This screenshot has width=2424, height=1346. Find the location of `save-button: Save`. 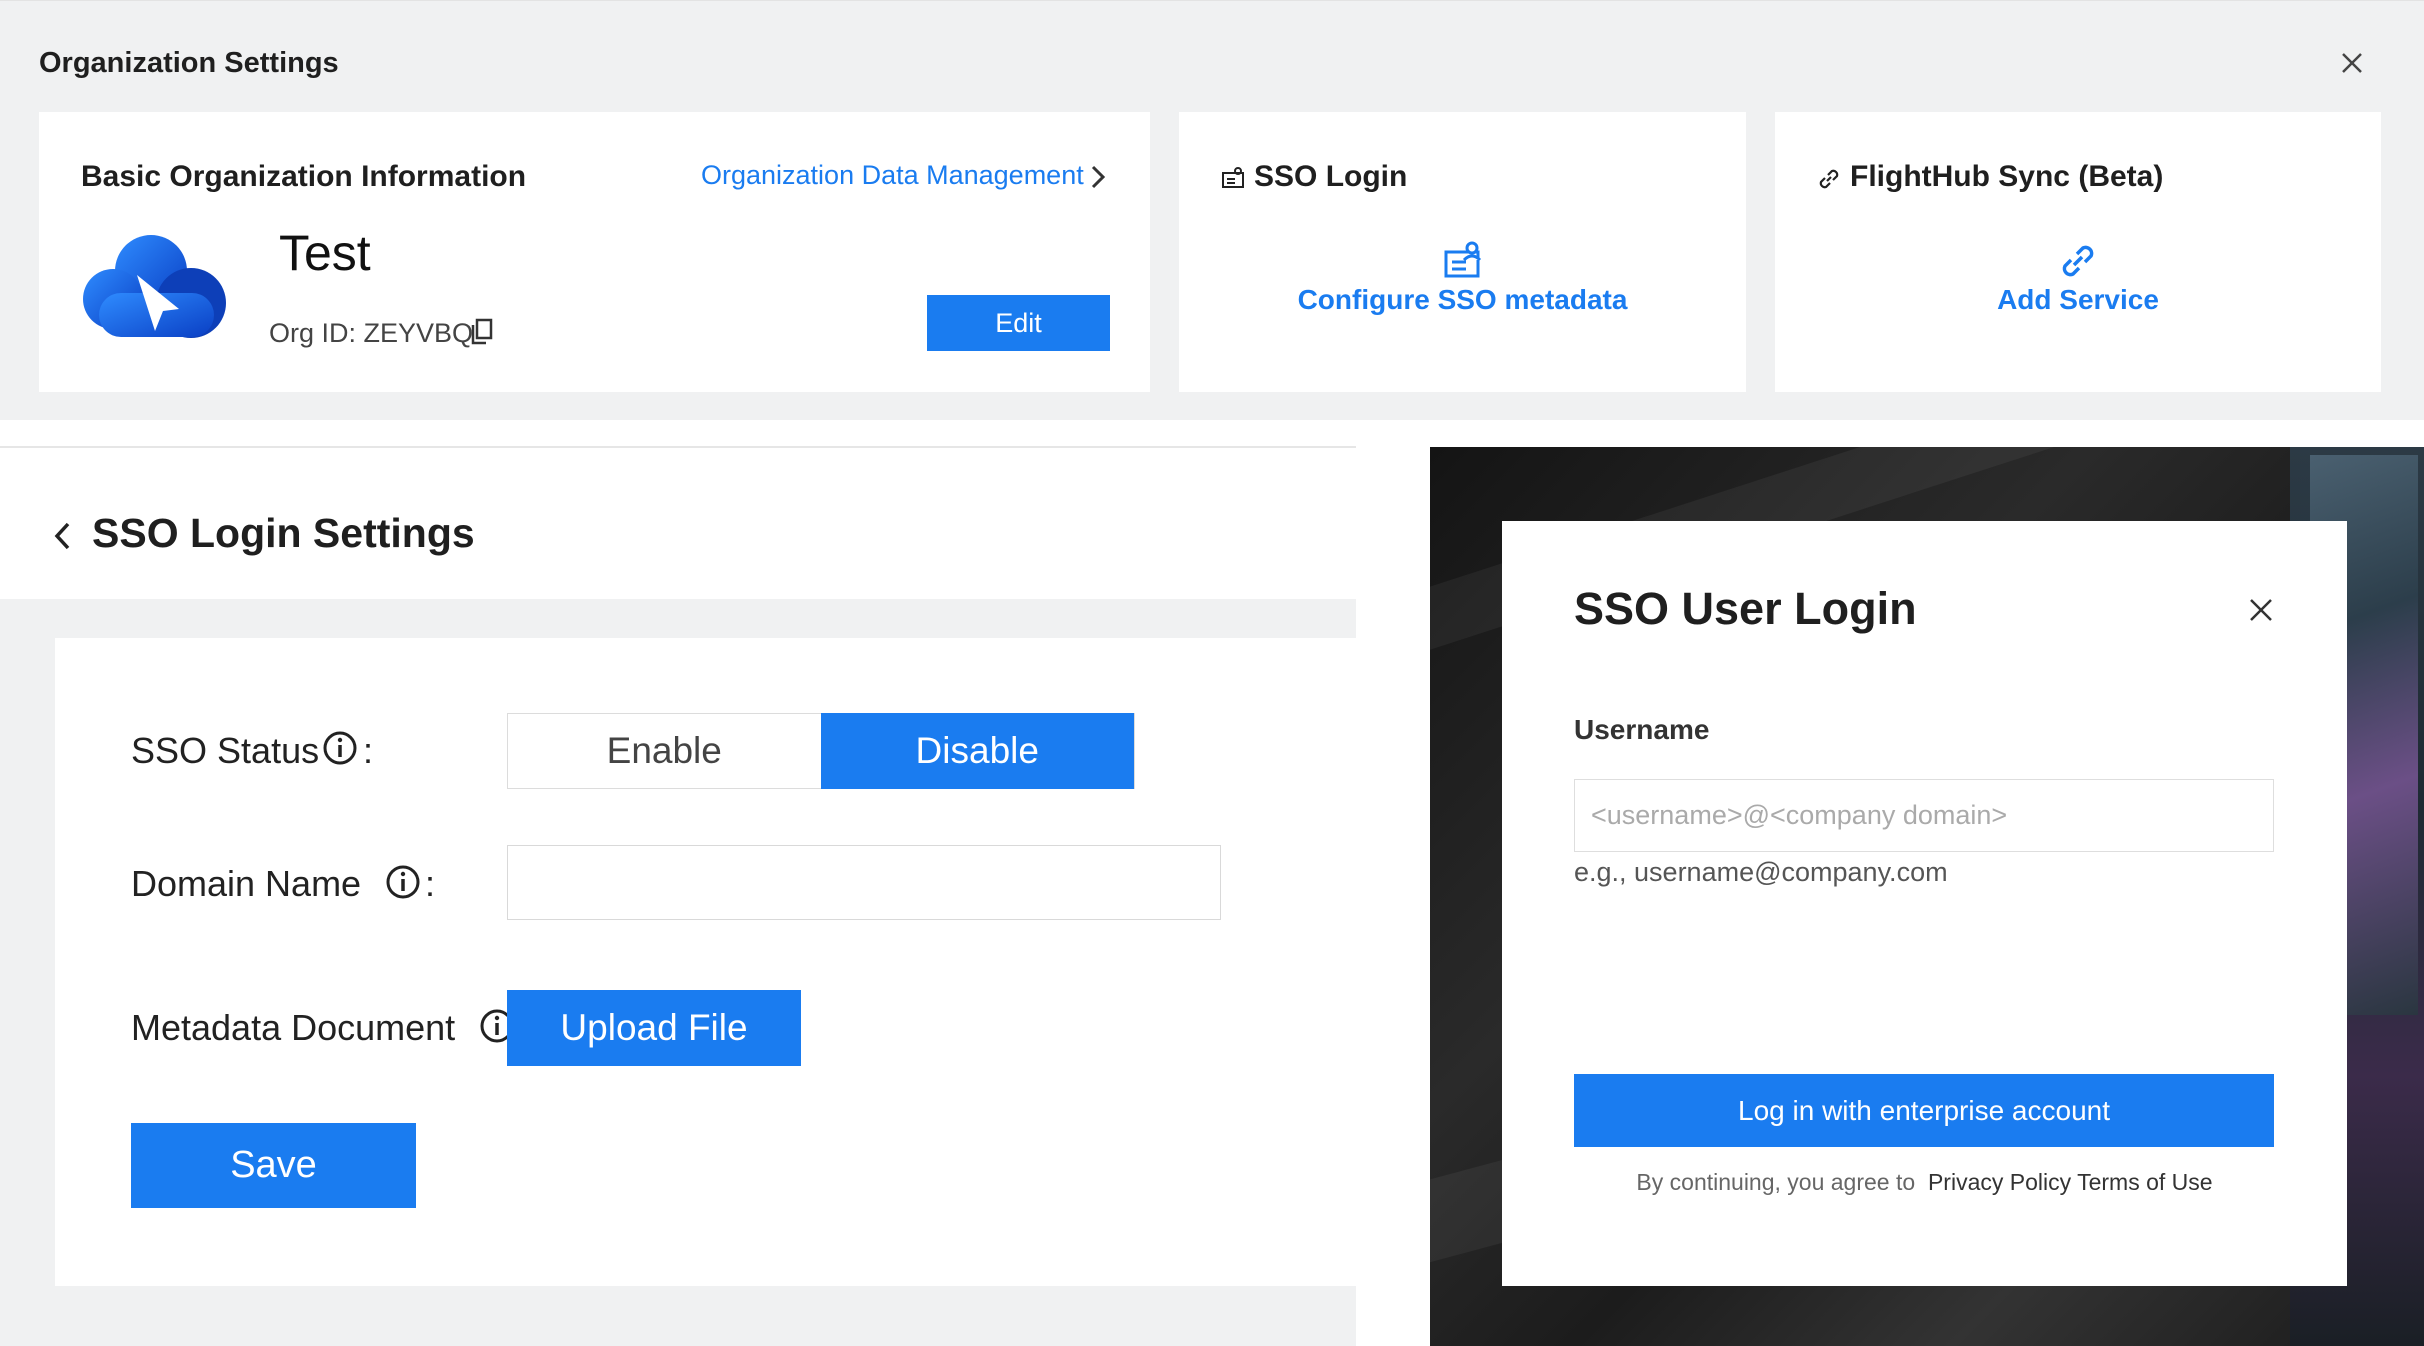

save-button: Save is located at coordinates (273, 1165).